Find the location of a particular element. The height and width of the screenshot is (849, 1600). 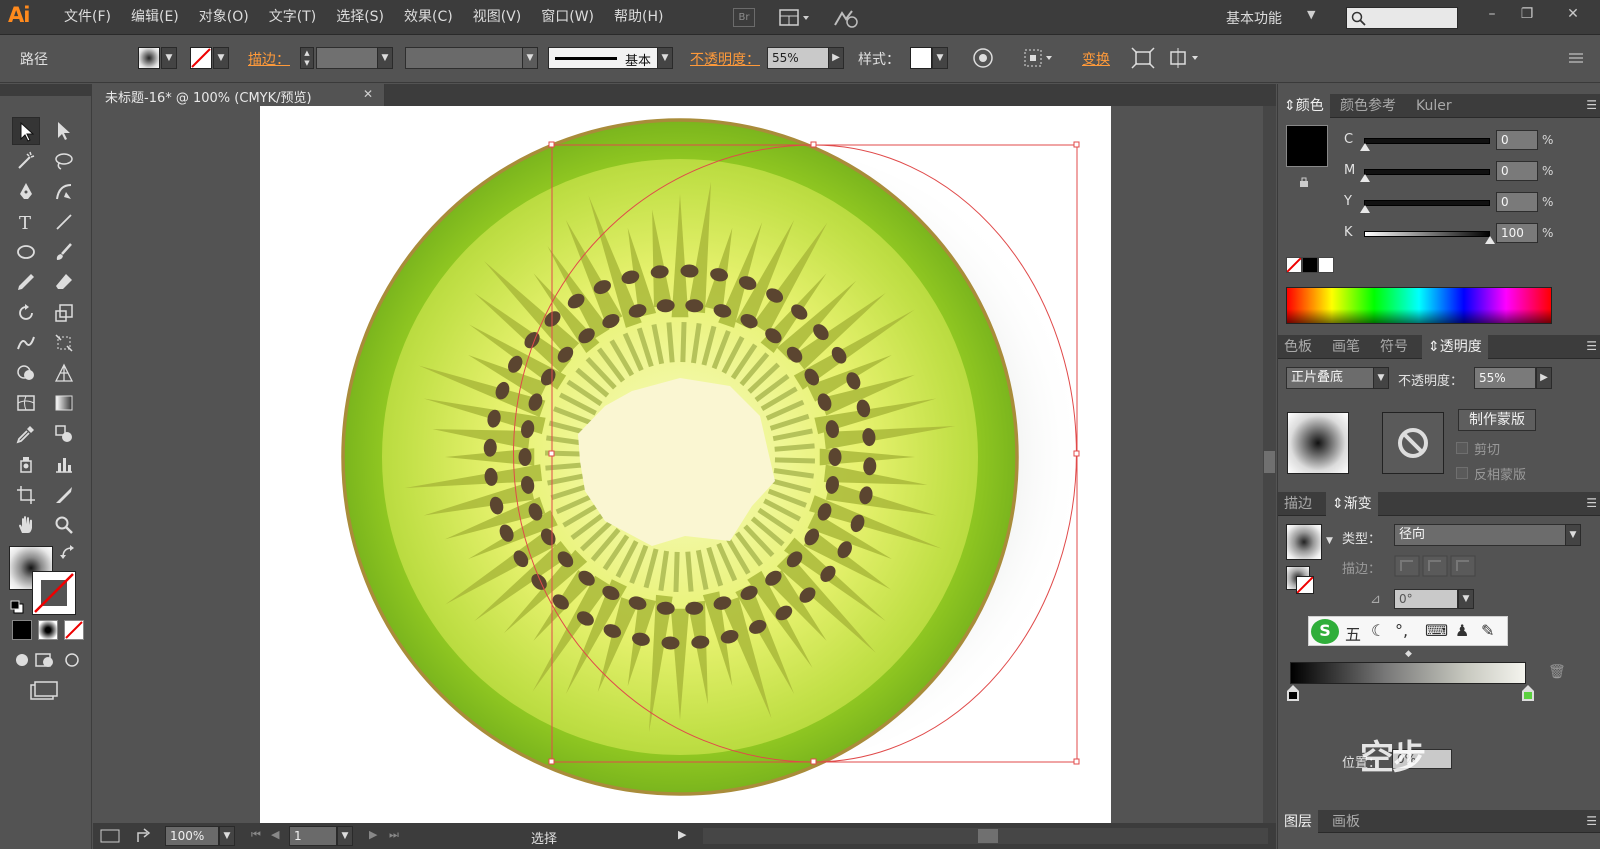

magic-wand-tool-icon is located at coordinates (26, 161).